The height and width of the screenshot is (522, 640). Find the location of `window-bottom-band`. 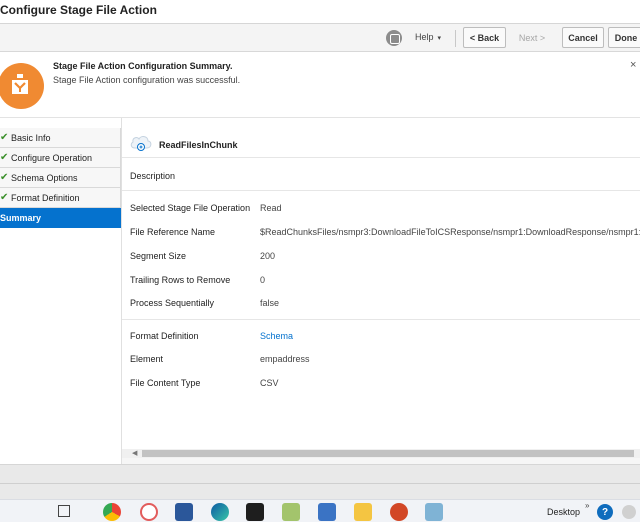

window-bottom-band is located at coordinates (320, 481).